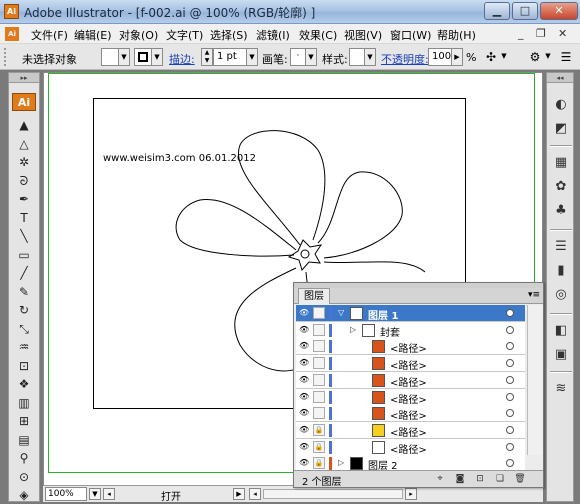 This screenshot has width=580, height=504. Describe the element at coordinates (110, 57) in the screenshot. I see `fill-swatch` at that location.